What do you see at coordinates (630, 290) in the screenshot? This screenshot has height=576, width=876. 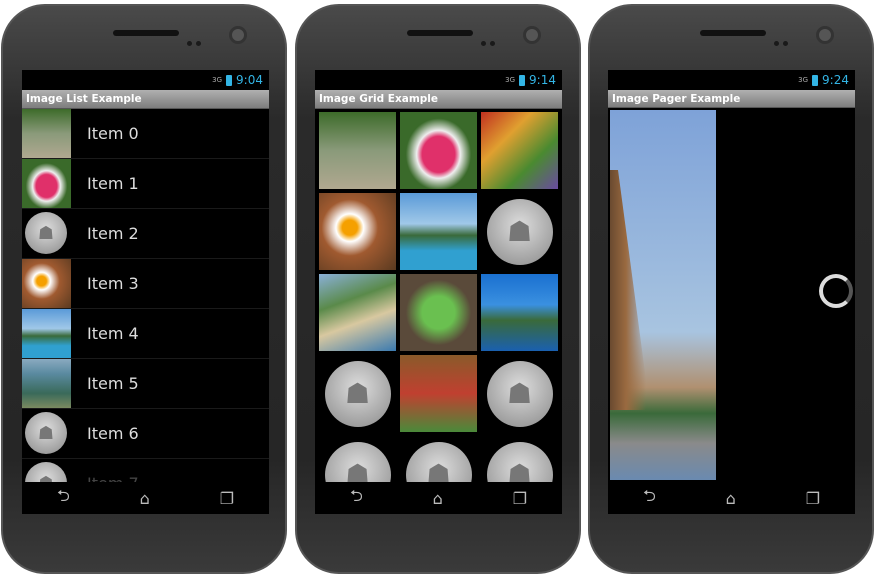 I see `eiffel-tower-shape` at bounding box center [630, 290].